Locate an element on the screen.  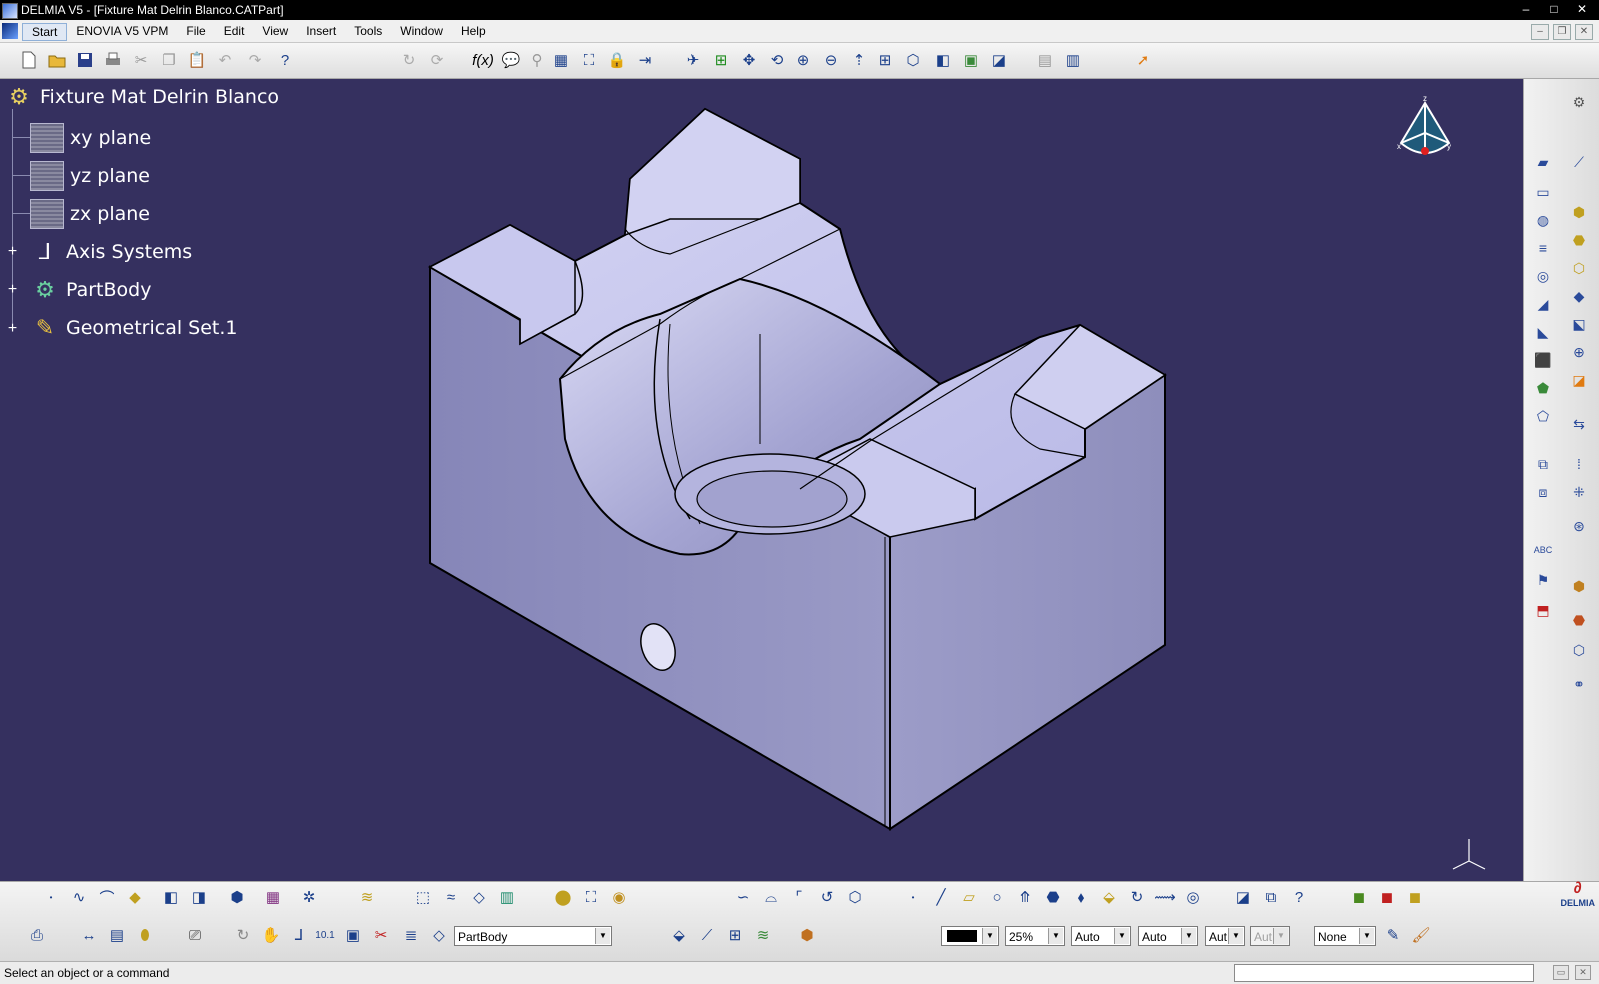
dimension-icon: ↔ is located at coordinates (89, 935).